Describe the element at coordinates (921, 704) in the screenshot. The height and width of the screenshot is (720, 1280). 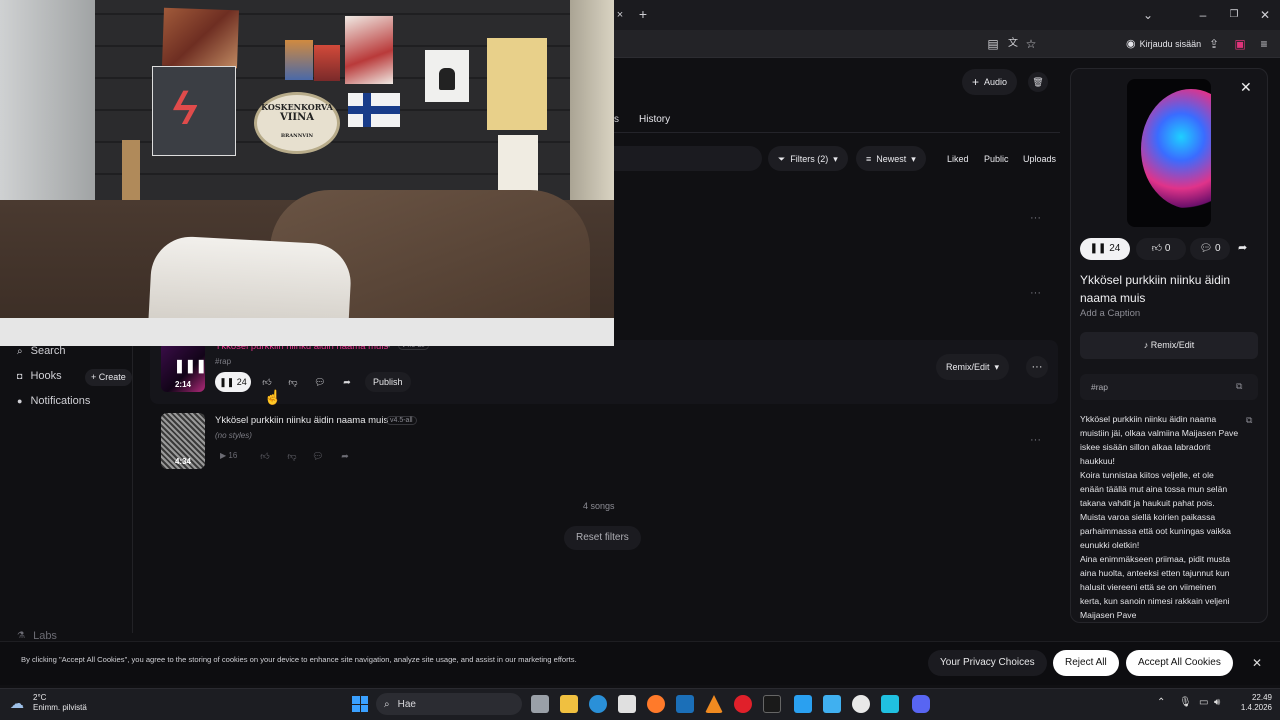
I see `discord-icon` at that location.